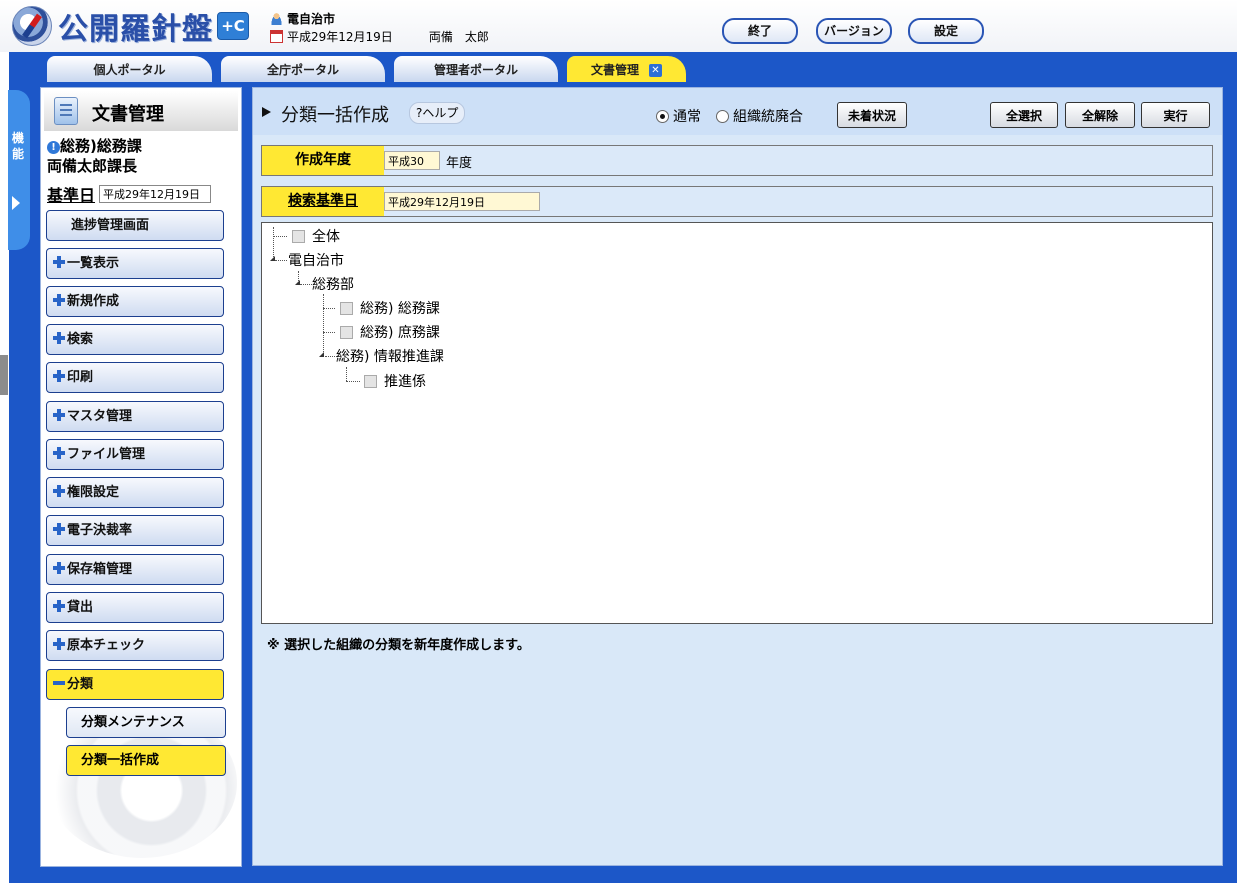 The width and height of the screenshot is (1237, 883). I want to click on menu-file: ファイル管理, so click(135, 454).